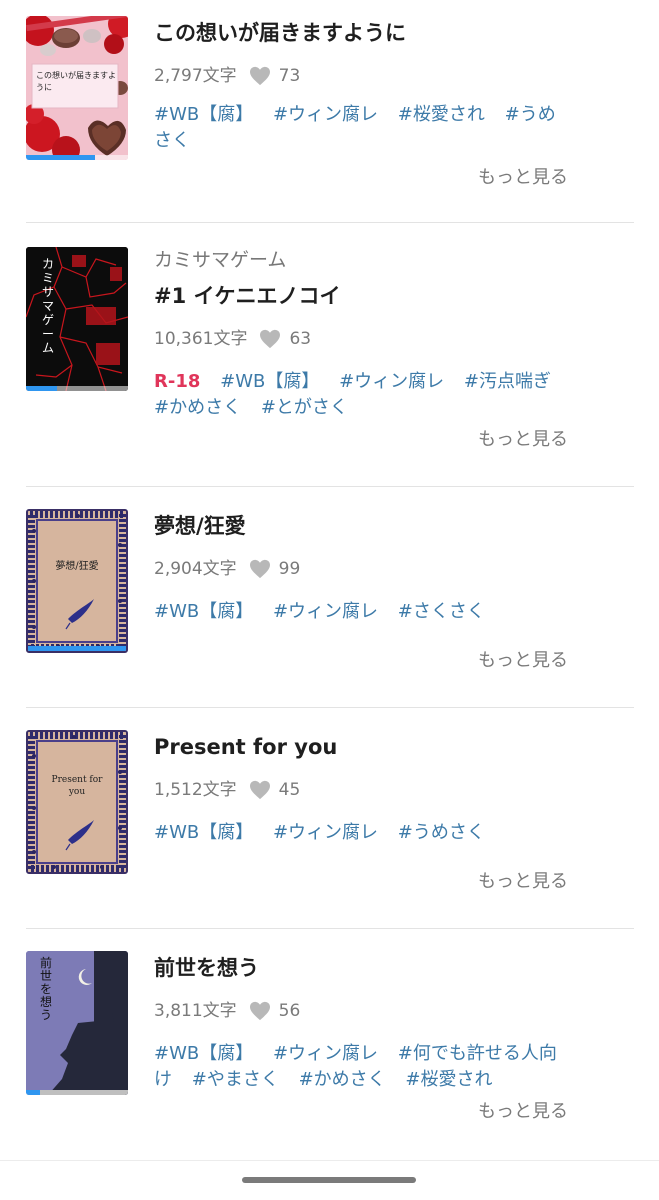 The image size is (659, 1200). Describe the element at coordinates (329, 1180) in the screenshot. I see `home-indicator-bar` at that location.